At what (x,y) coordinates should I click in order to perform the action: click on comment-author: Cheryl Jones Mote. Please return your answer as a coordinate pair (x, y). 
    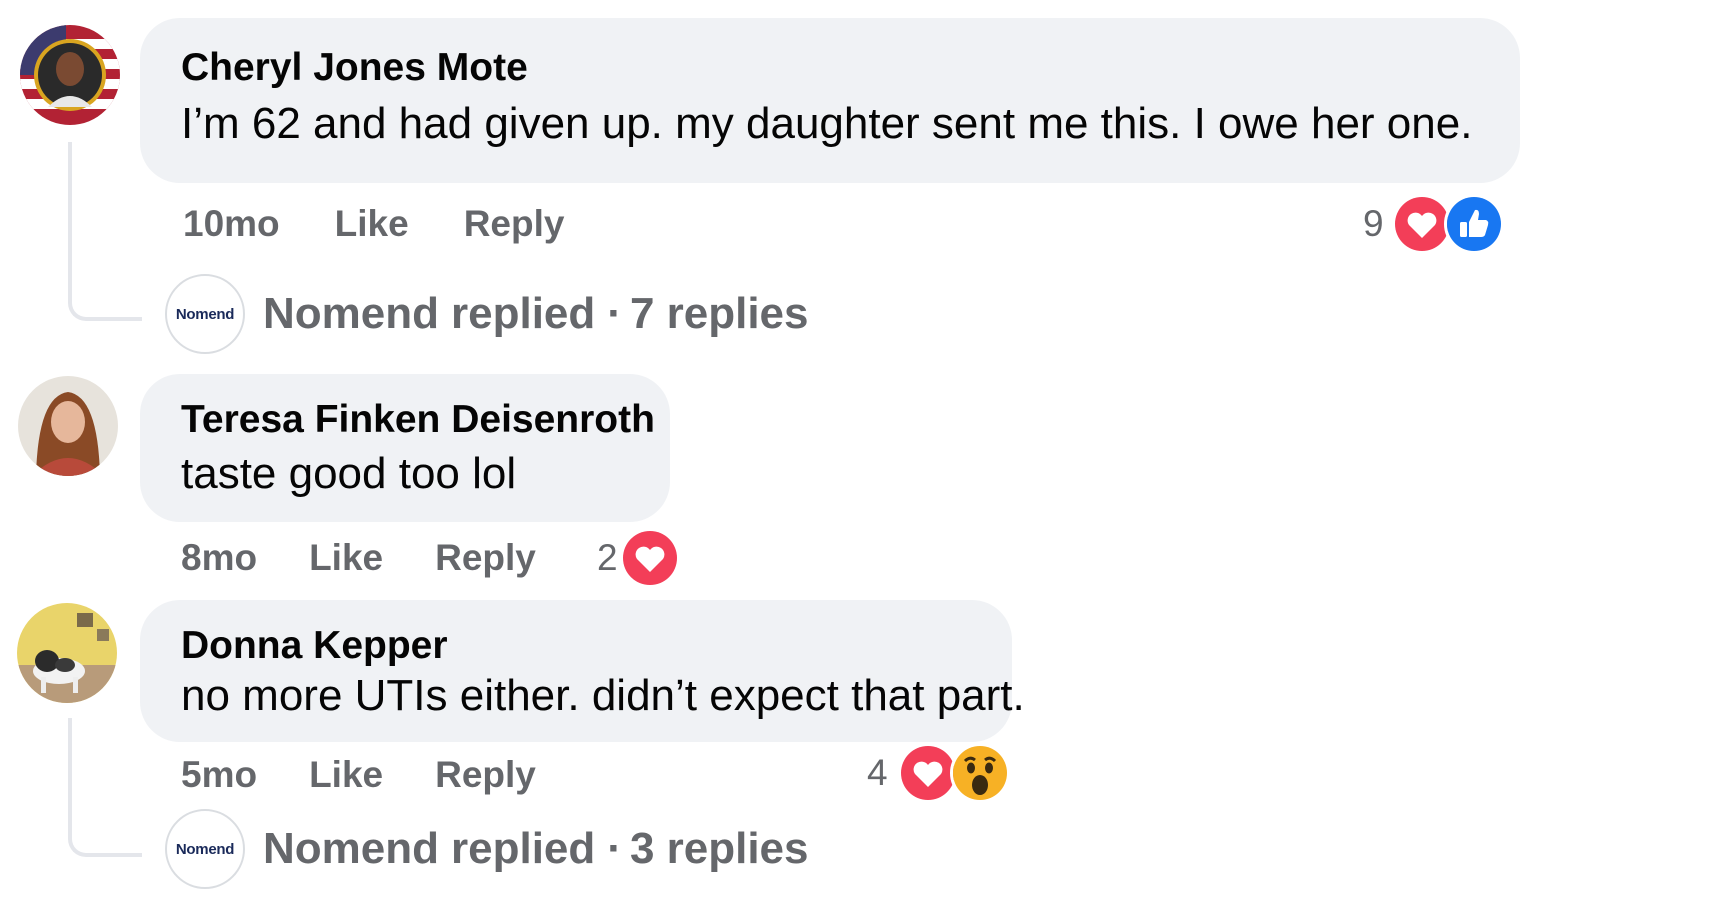
    Looking at the image, I should click on (830, 68).